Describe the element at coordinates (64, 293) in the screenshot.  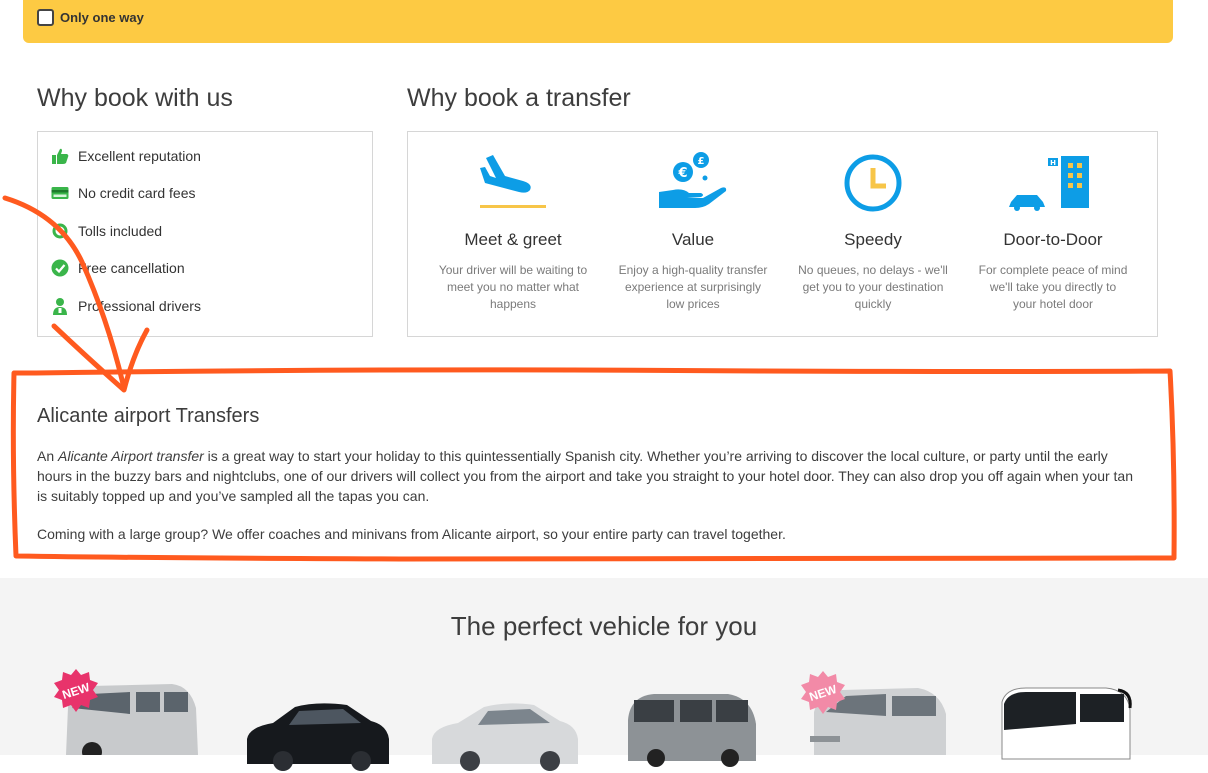
I see `annotation-arrow` at that location.